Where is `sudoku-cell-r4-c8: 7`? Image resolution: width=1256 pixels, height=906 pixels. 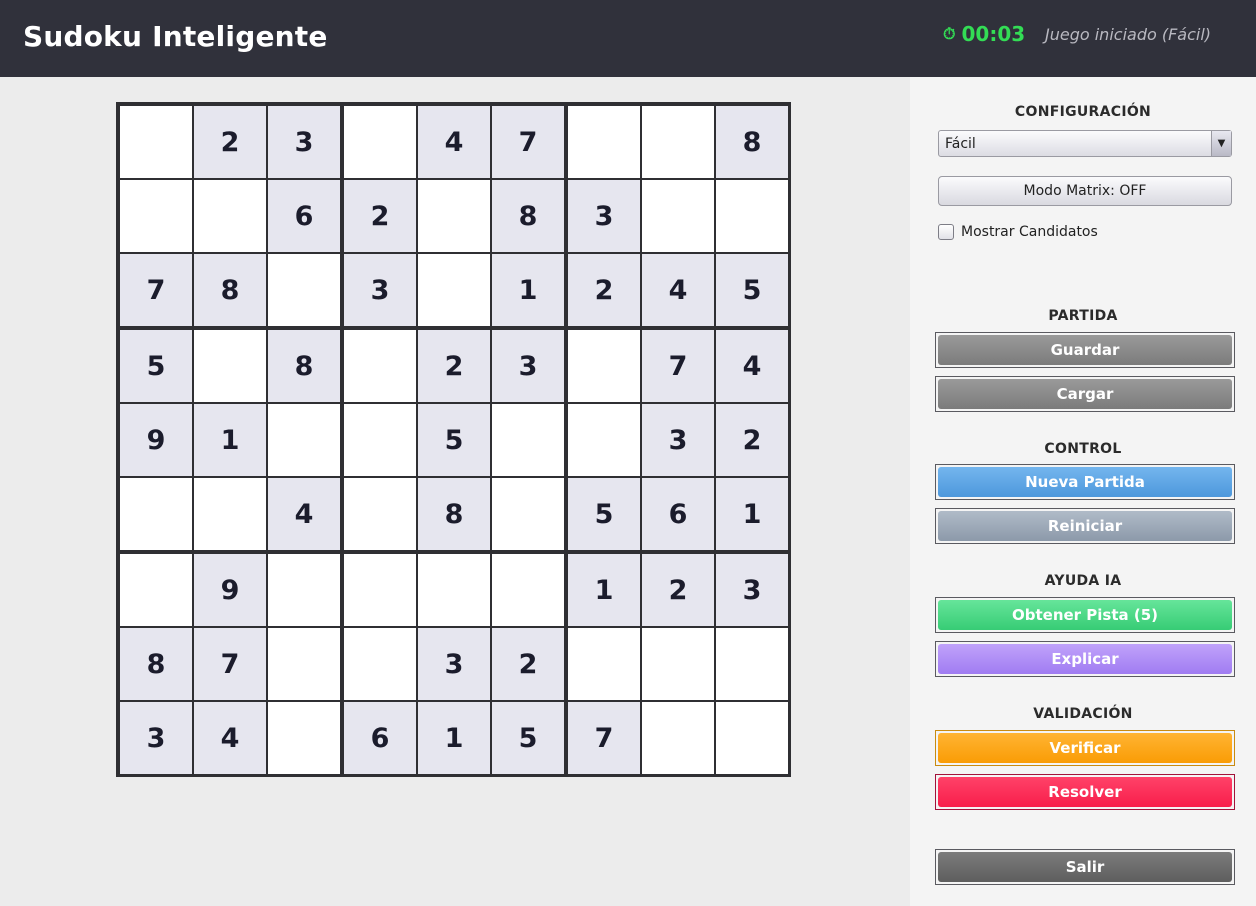
sudoku-cell-r4-c8: 7 is located at coordinates (678, 366).